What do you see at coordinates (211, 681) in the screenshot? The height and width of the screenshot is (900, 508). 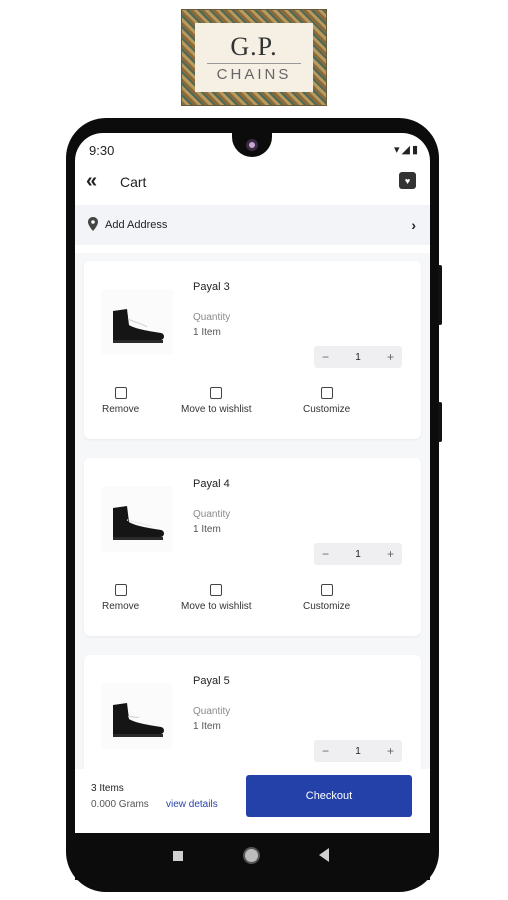 I see `item-name: Payal 5` at bounding box center [211, 681].